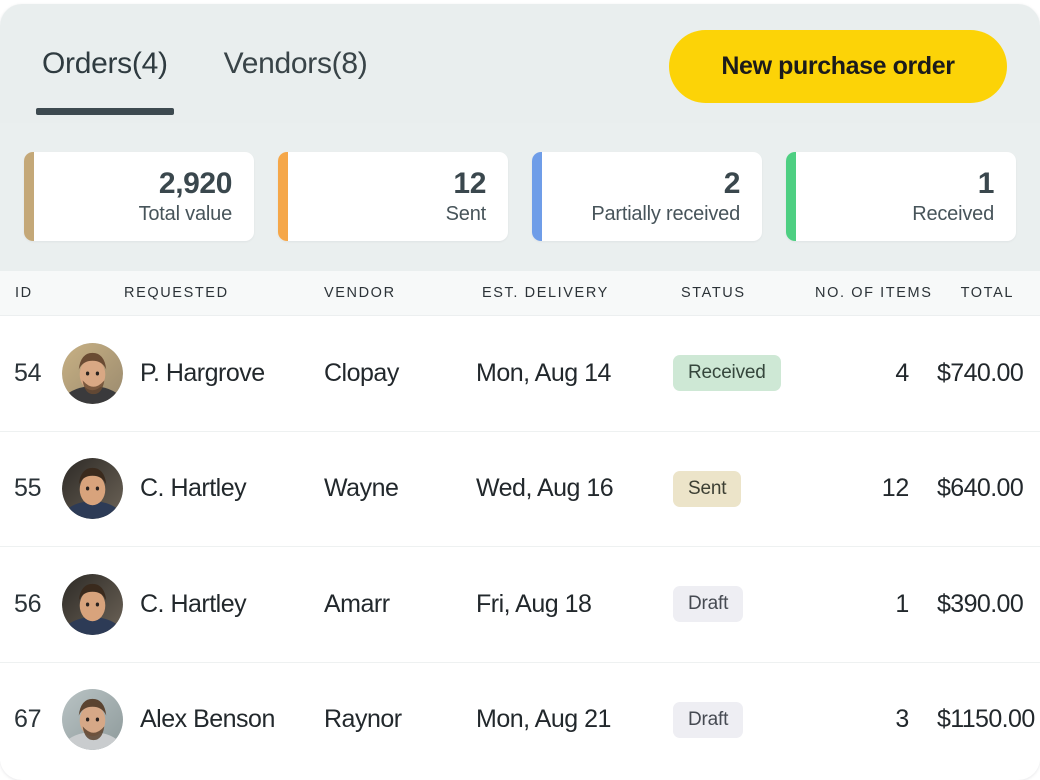  What do you see at coordinates (185, 214) in the screenshot?
I see `stat-label-total-value: Total value` at bounding box center [185, 214].